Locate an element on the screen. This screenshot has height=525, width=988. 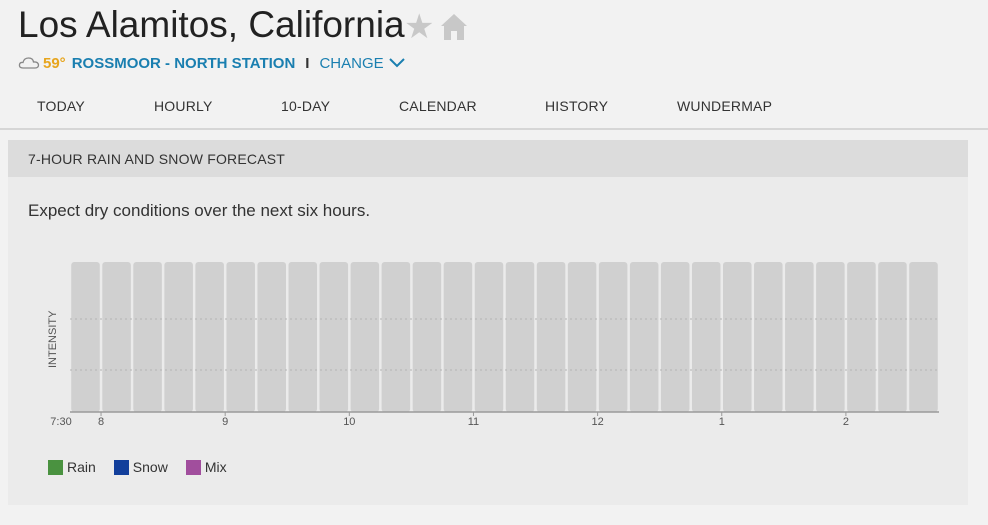
separator: I is located at coordinates (307, 63).